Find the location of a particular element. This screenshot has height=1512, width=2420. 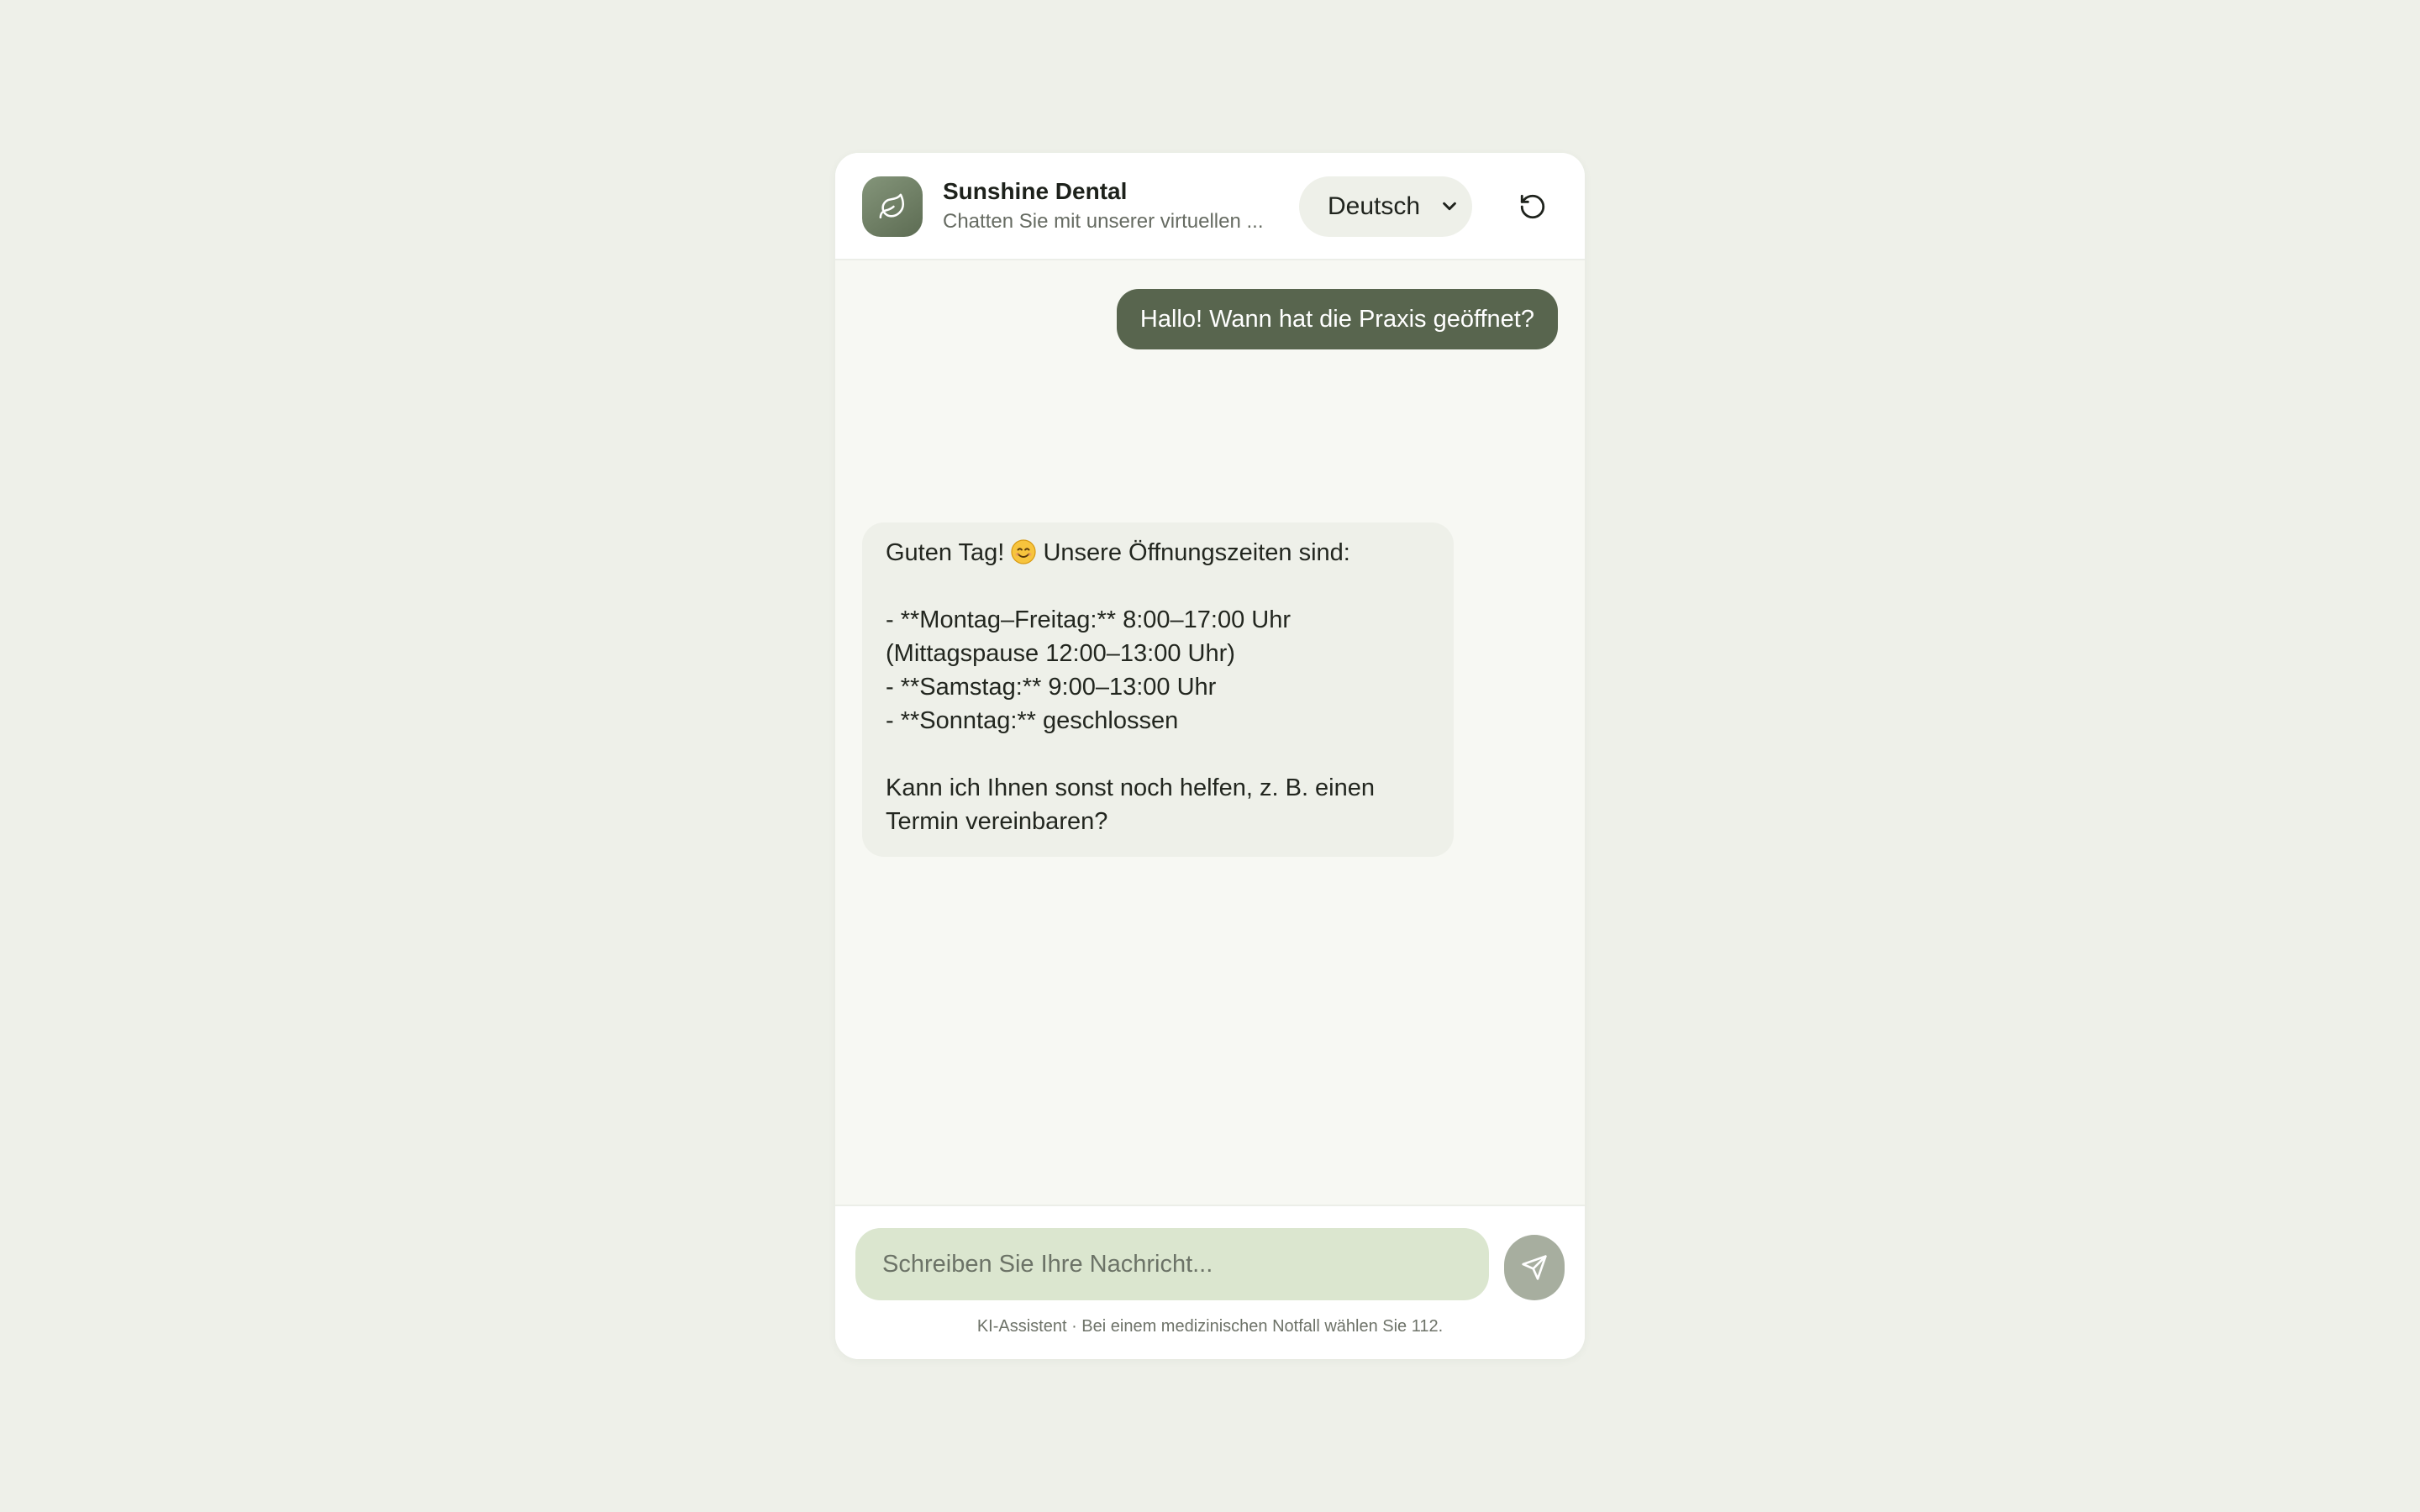

user-message: Hallo! Wann hat die Praxis geöffnet? is located at coordinates (1337, 319).